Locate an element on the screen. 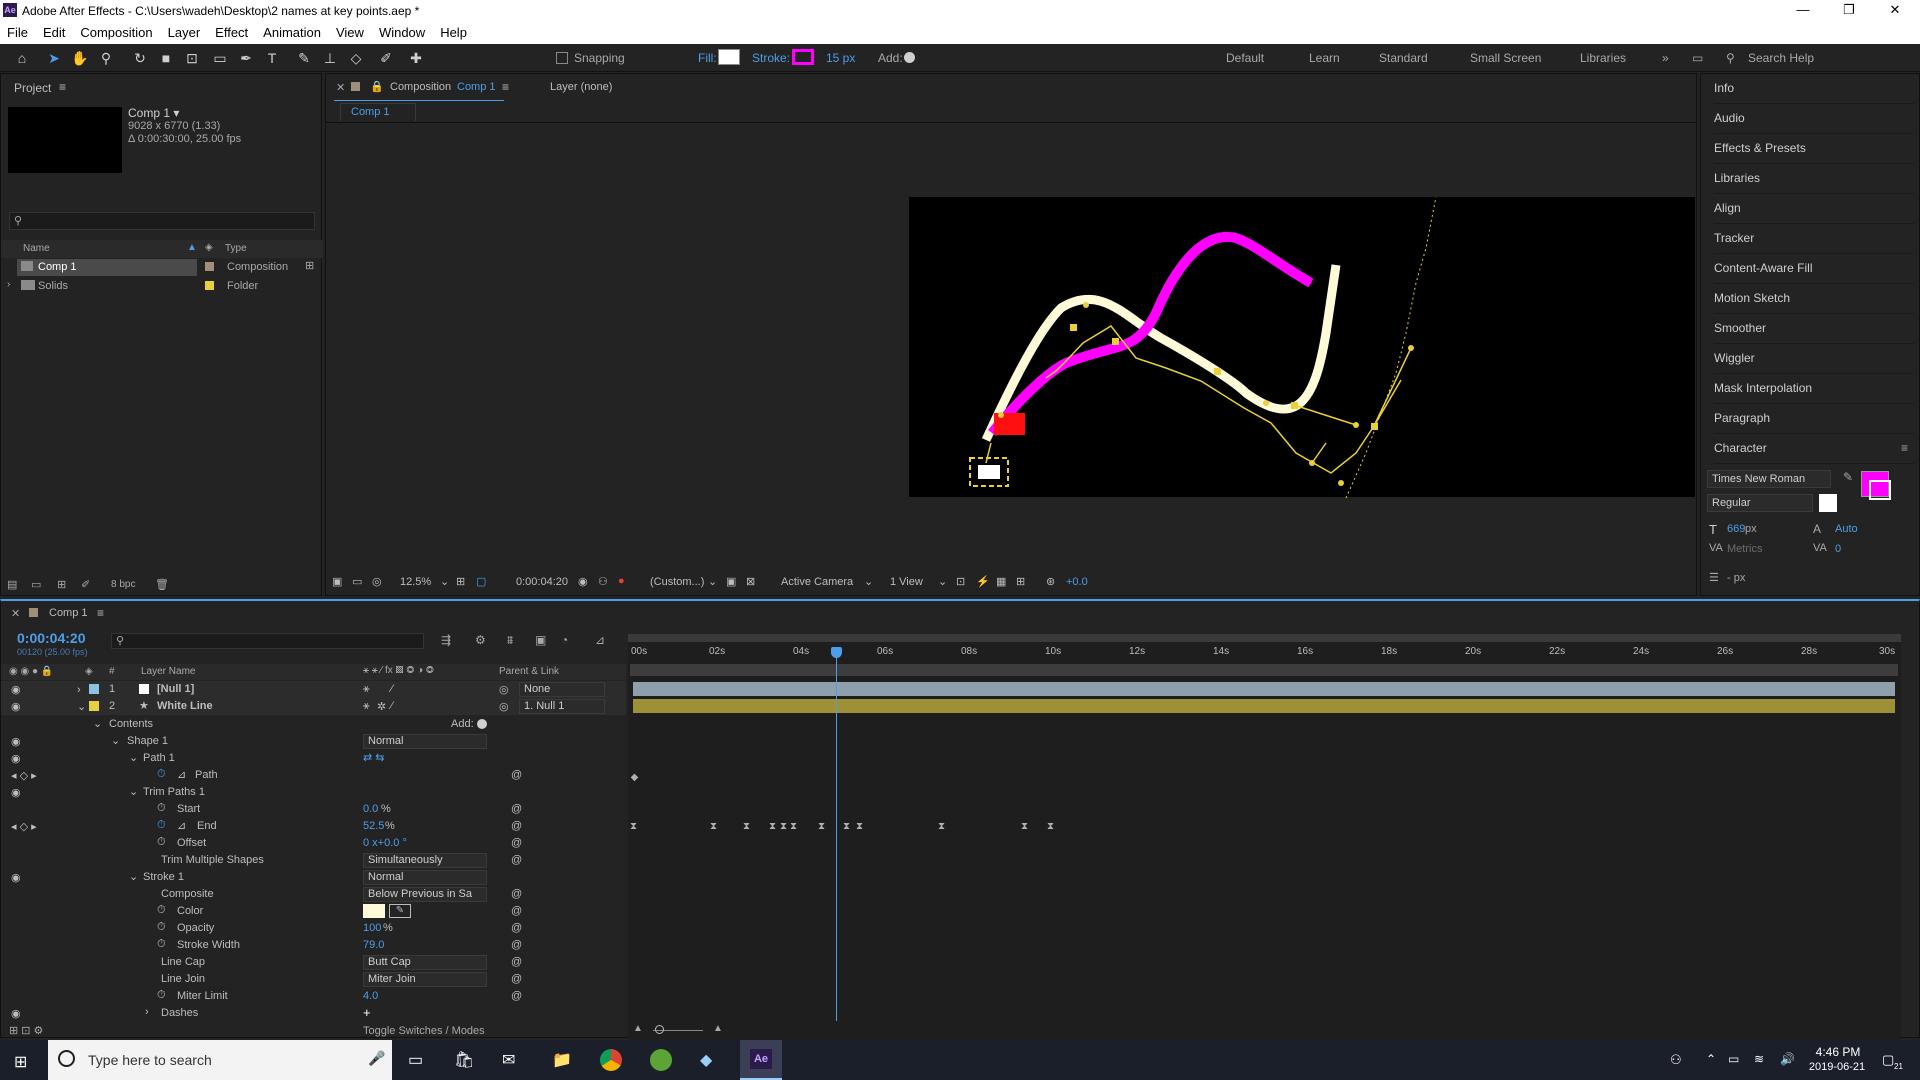  current-time-indicator is located at coordinates (836, 834).